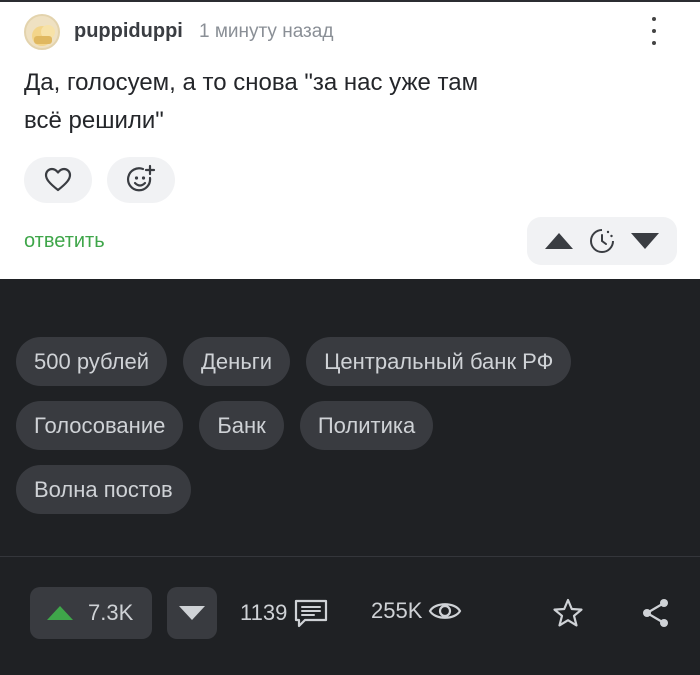 This screenshot has width=700, height=675. I want to click on reply-link: ответить, so click(64, 241).